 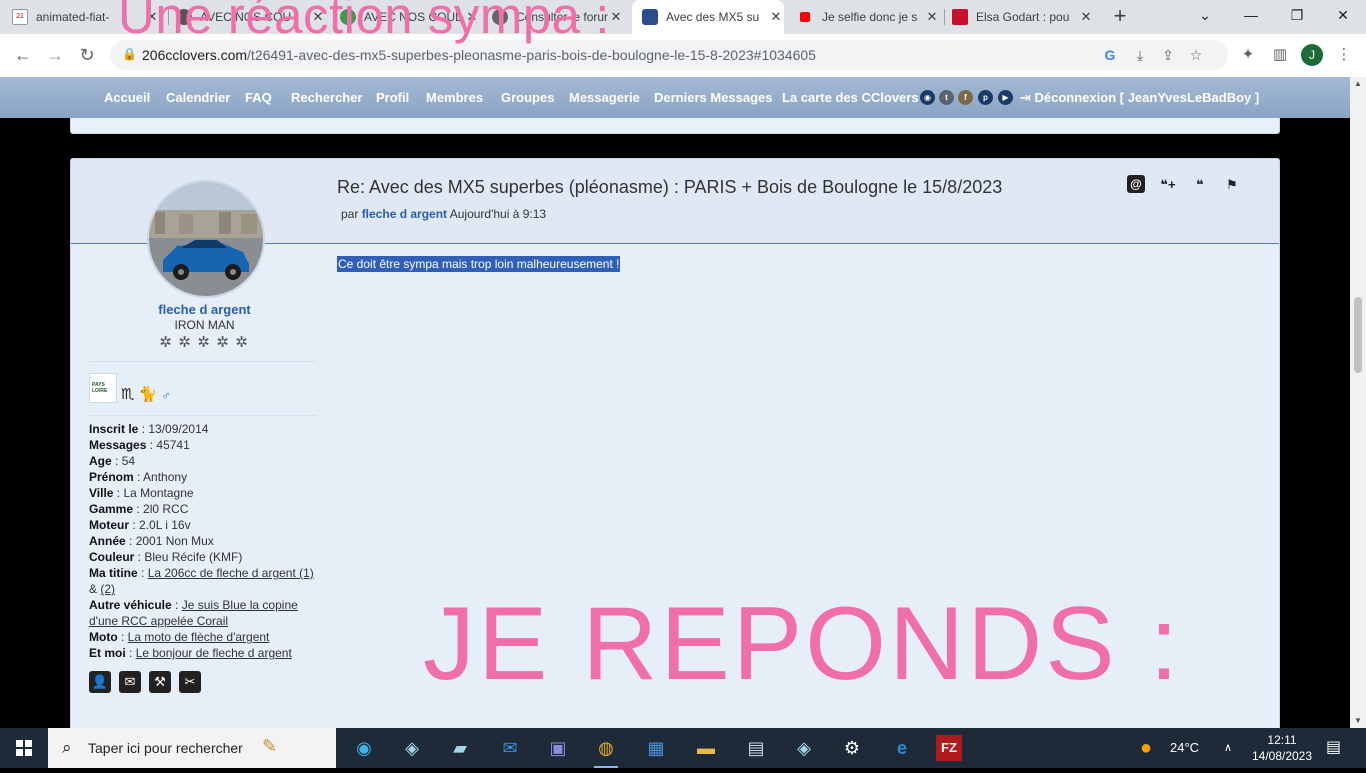 What do you see at coordinates (902, 748) in the screenshot?
I see `internet-explorer-icon: e` at bounding box center [902, 748].